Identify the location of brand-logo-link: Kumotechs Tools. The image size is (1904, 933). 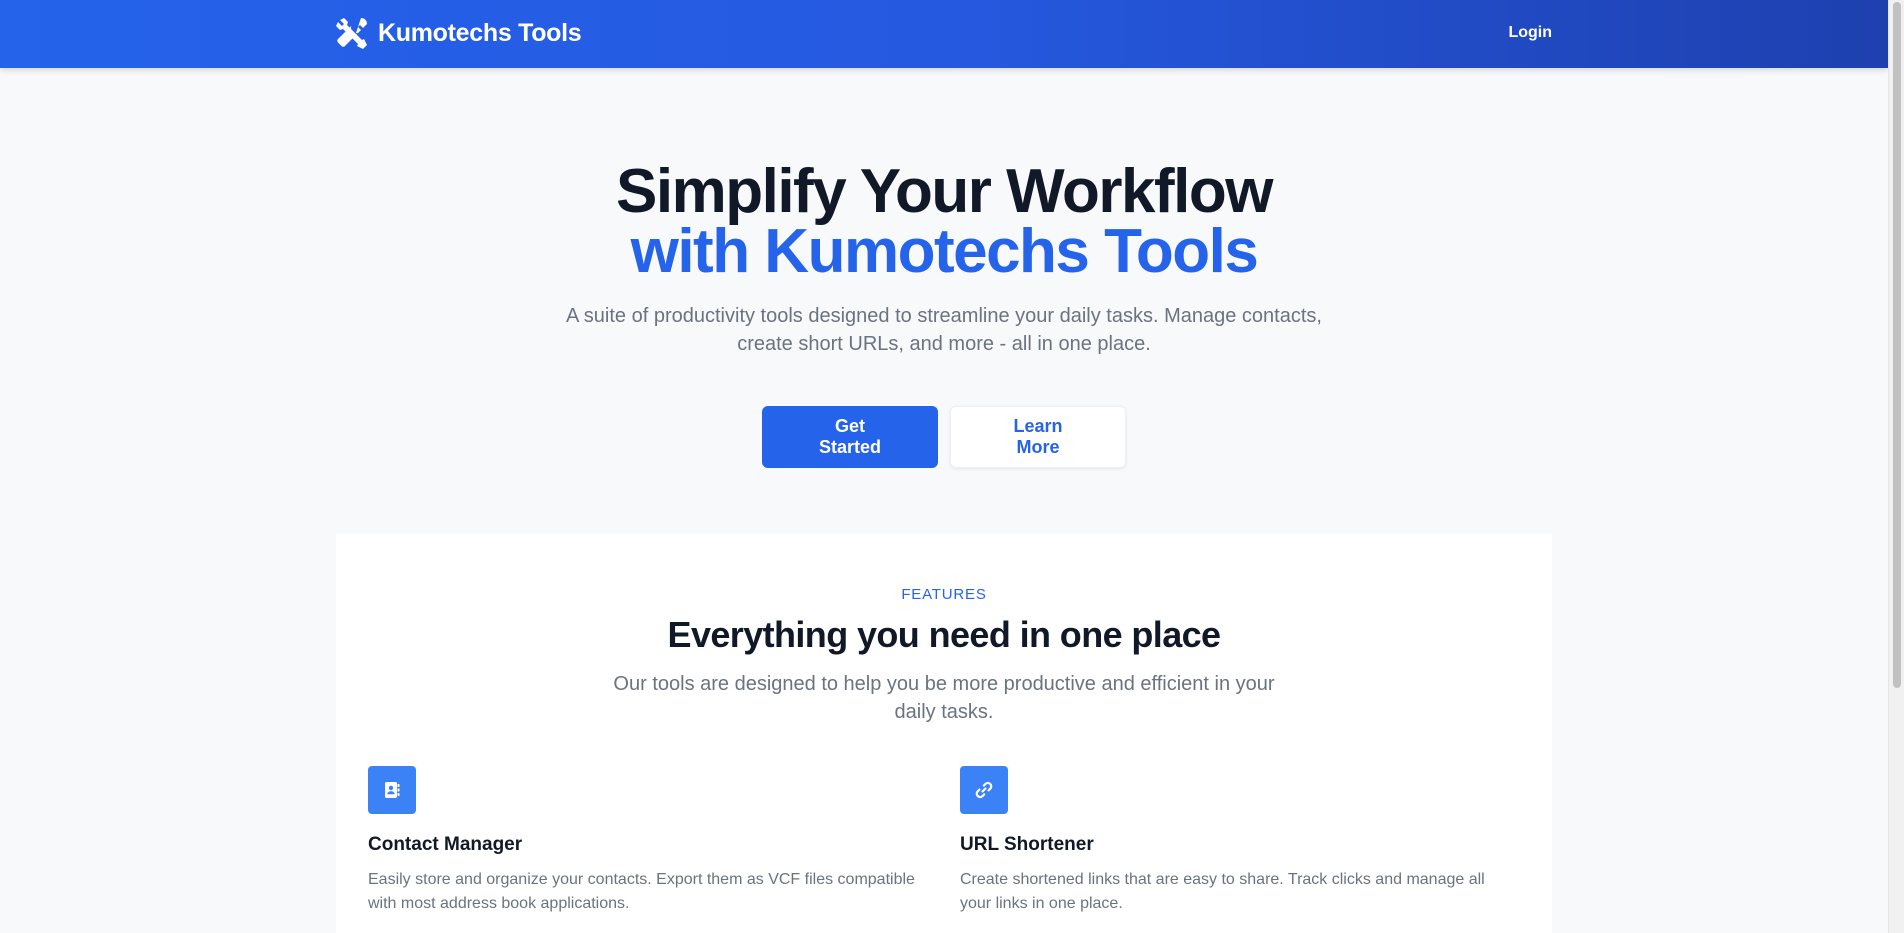
(458, 33).